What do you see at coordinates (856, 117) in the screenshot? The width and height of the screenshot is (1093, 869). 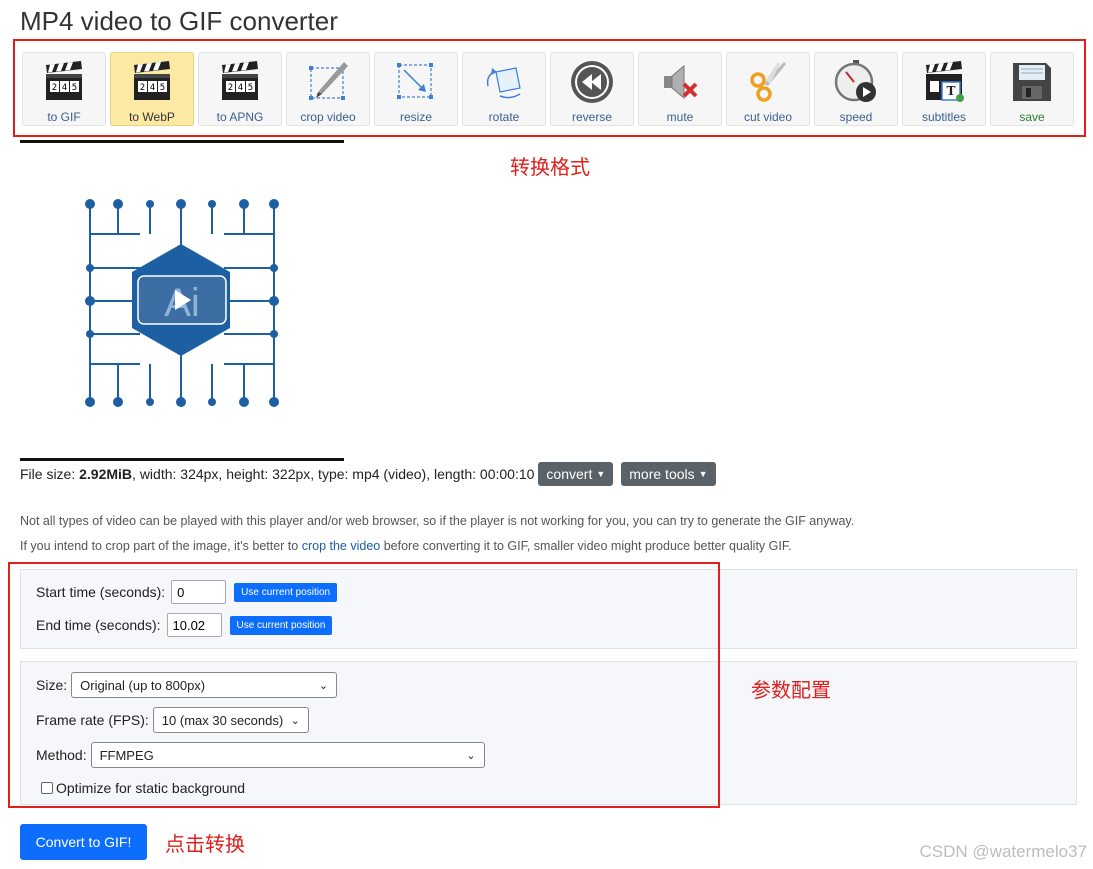 I see `tool-label: speed` at bounding box center [856, 117].